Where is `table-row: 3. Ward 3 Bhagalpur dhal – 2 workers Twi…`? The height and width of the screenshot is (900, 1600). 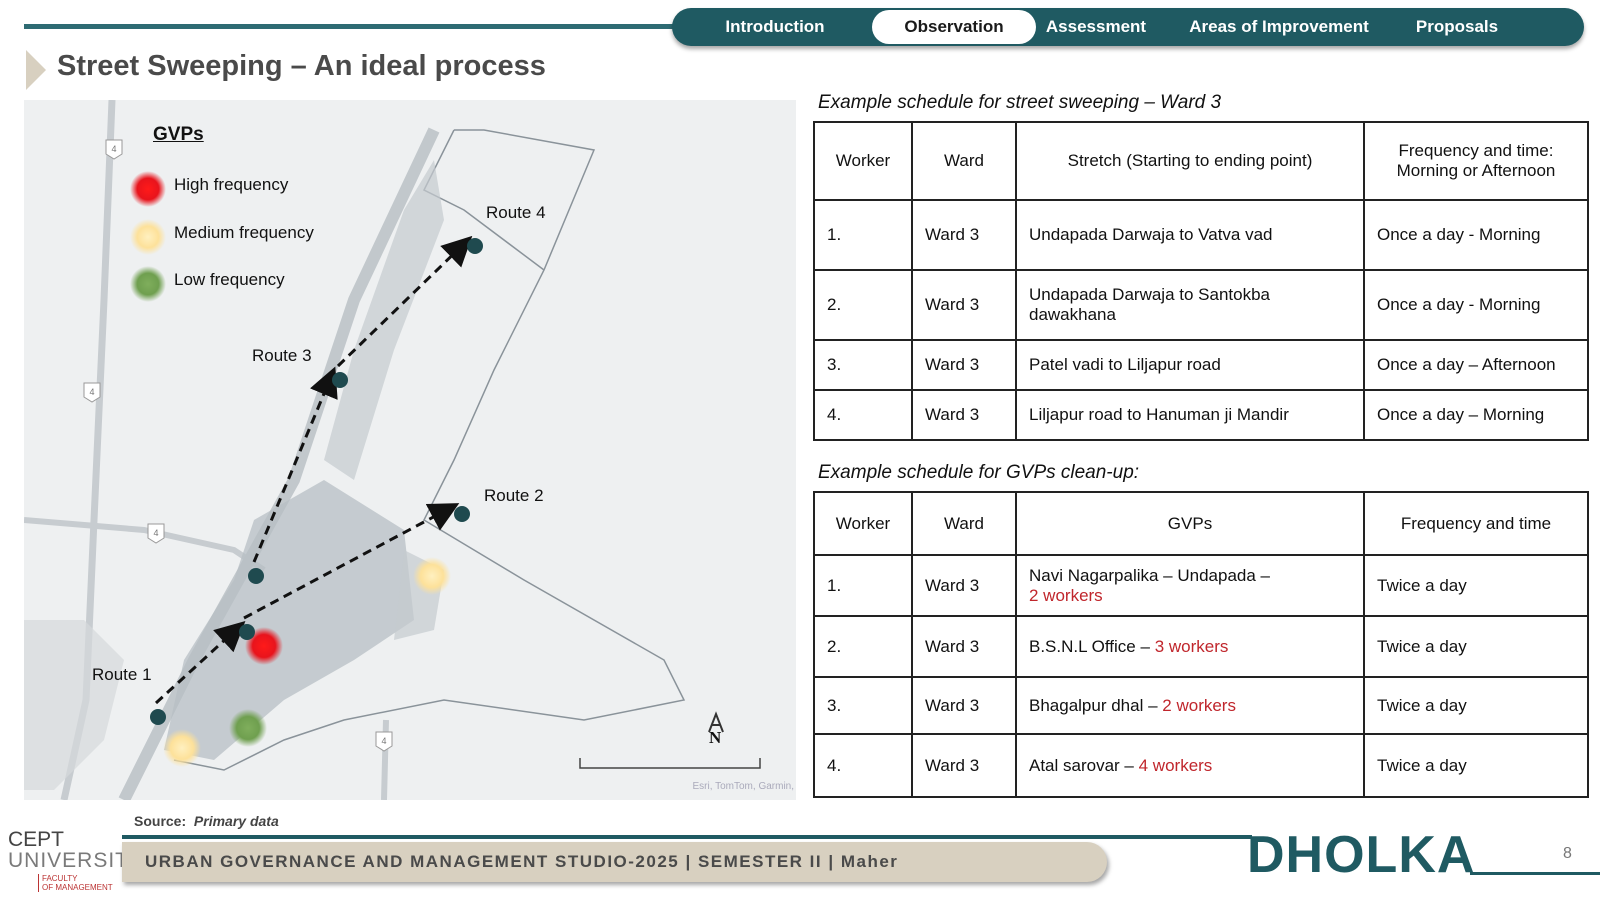 table-row: 3. Ward 3 Bhagalpur dhal – 2 workers Twi… is located at coordinates (1201, 705).